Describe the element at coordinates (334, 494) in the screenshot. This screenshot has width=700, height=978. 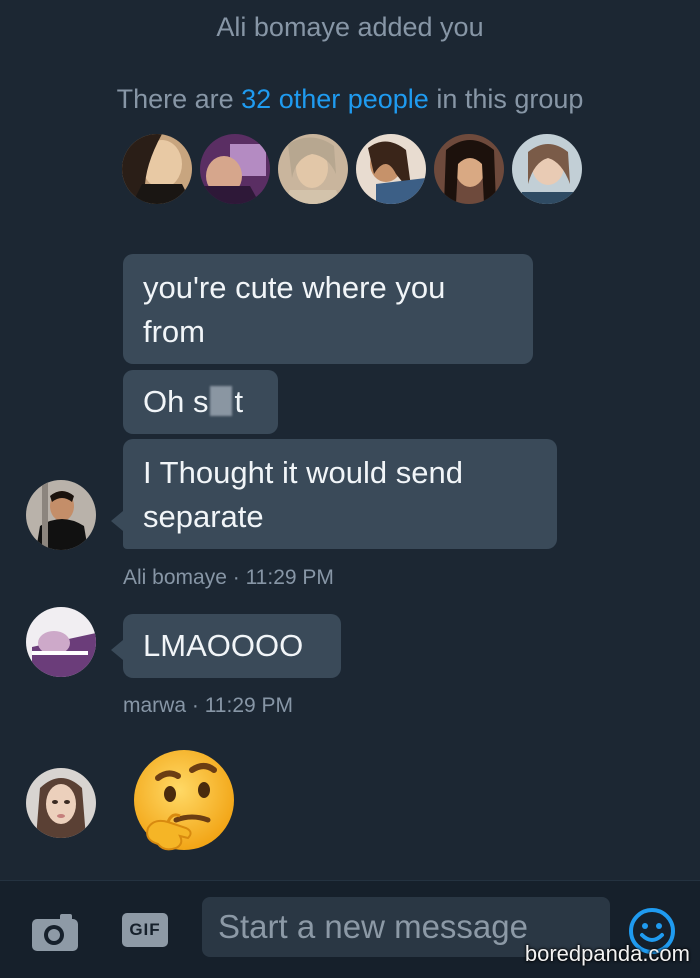
I see `message-bubble: I Thought it would send separate` at that location.